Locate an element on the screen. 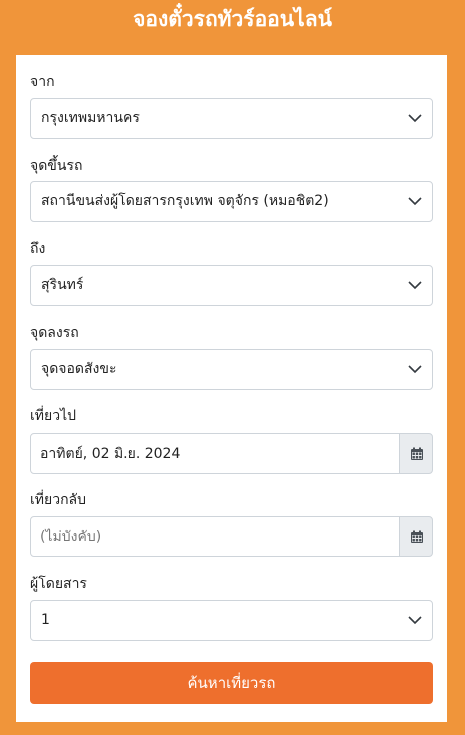 This screenshot has width=465, height=735. return-calendar-button is located at coordinates (416, 536).